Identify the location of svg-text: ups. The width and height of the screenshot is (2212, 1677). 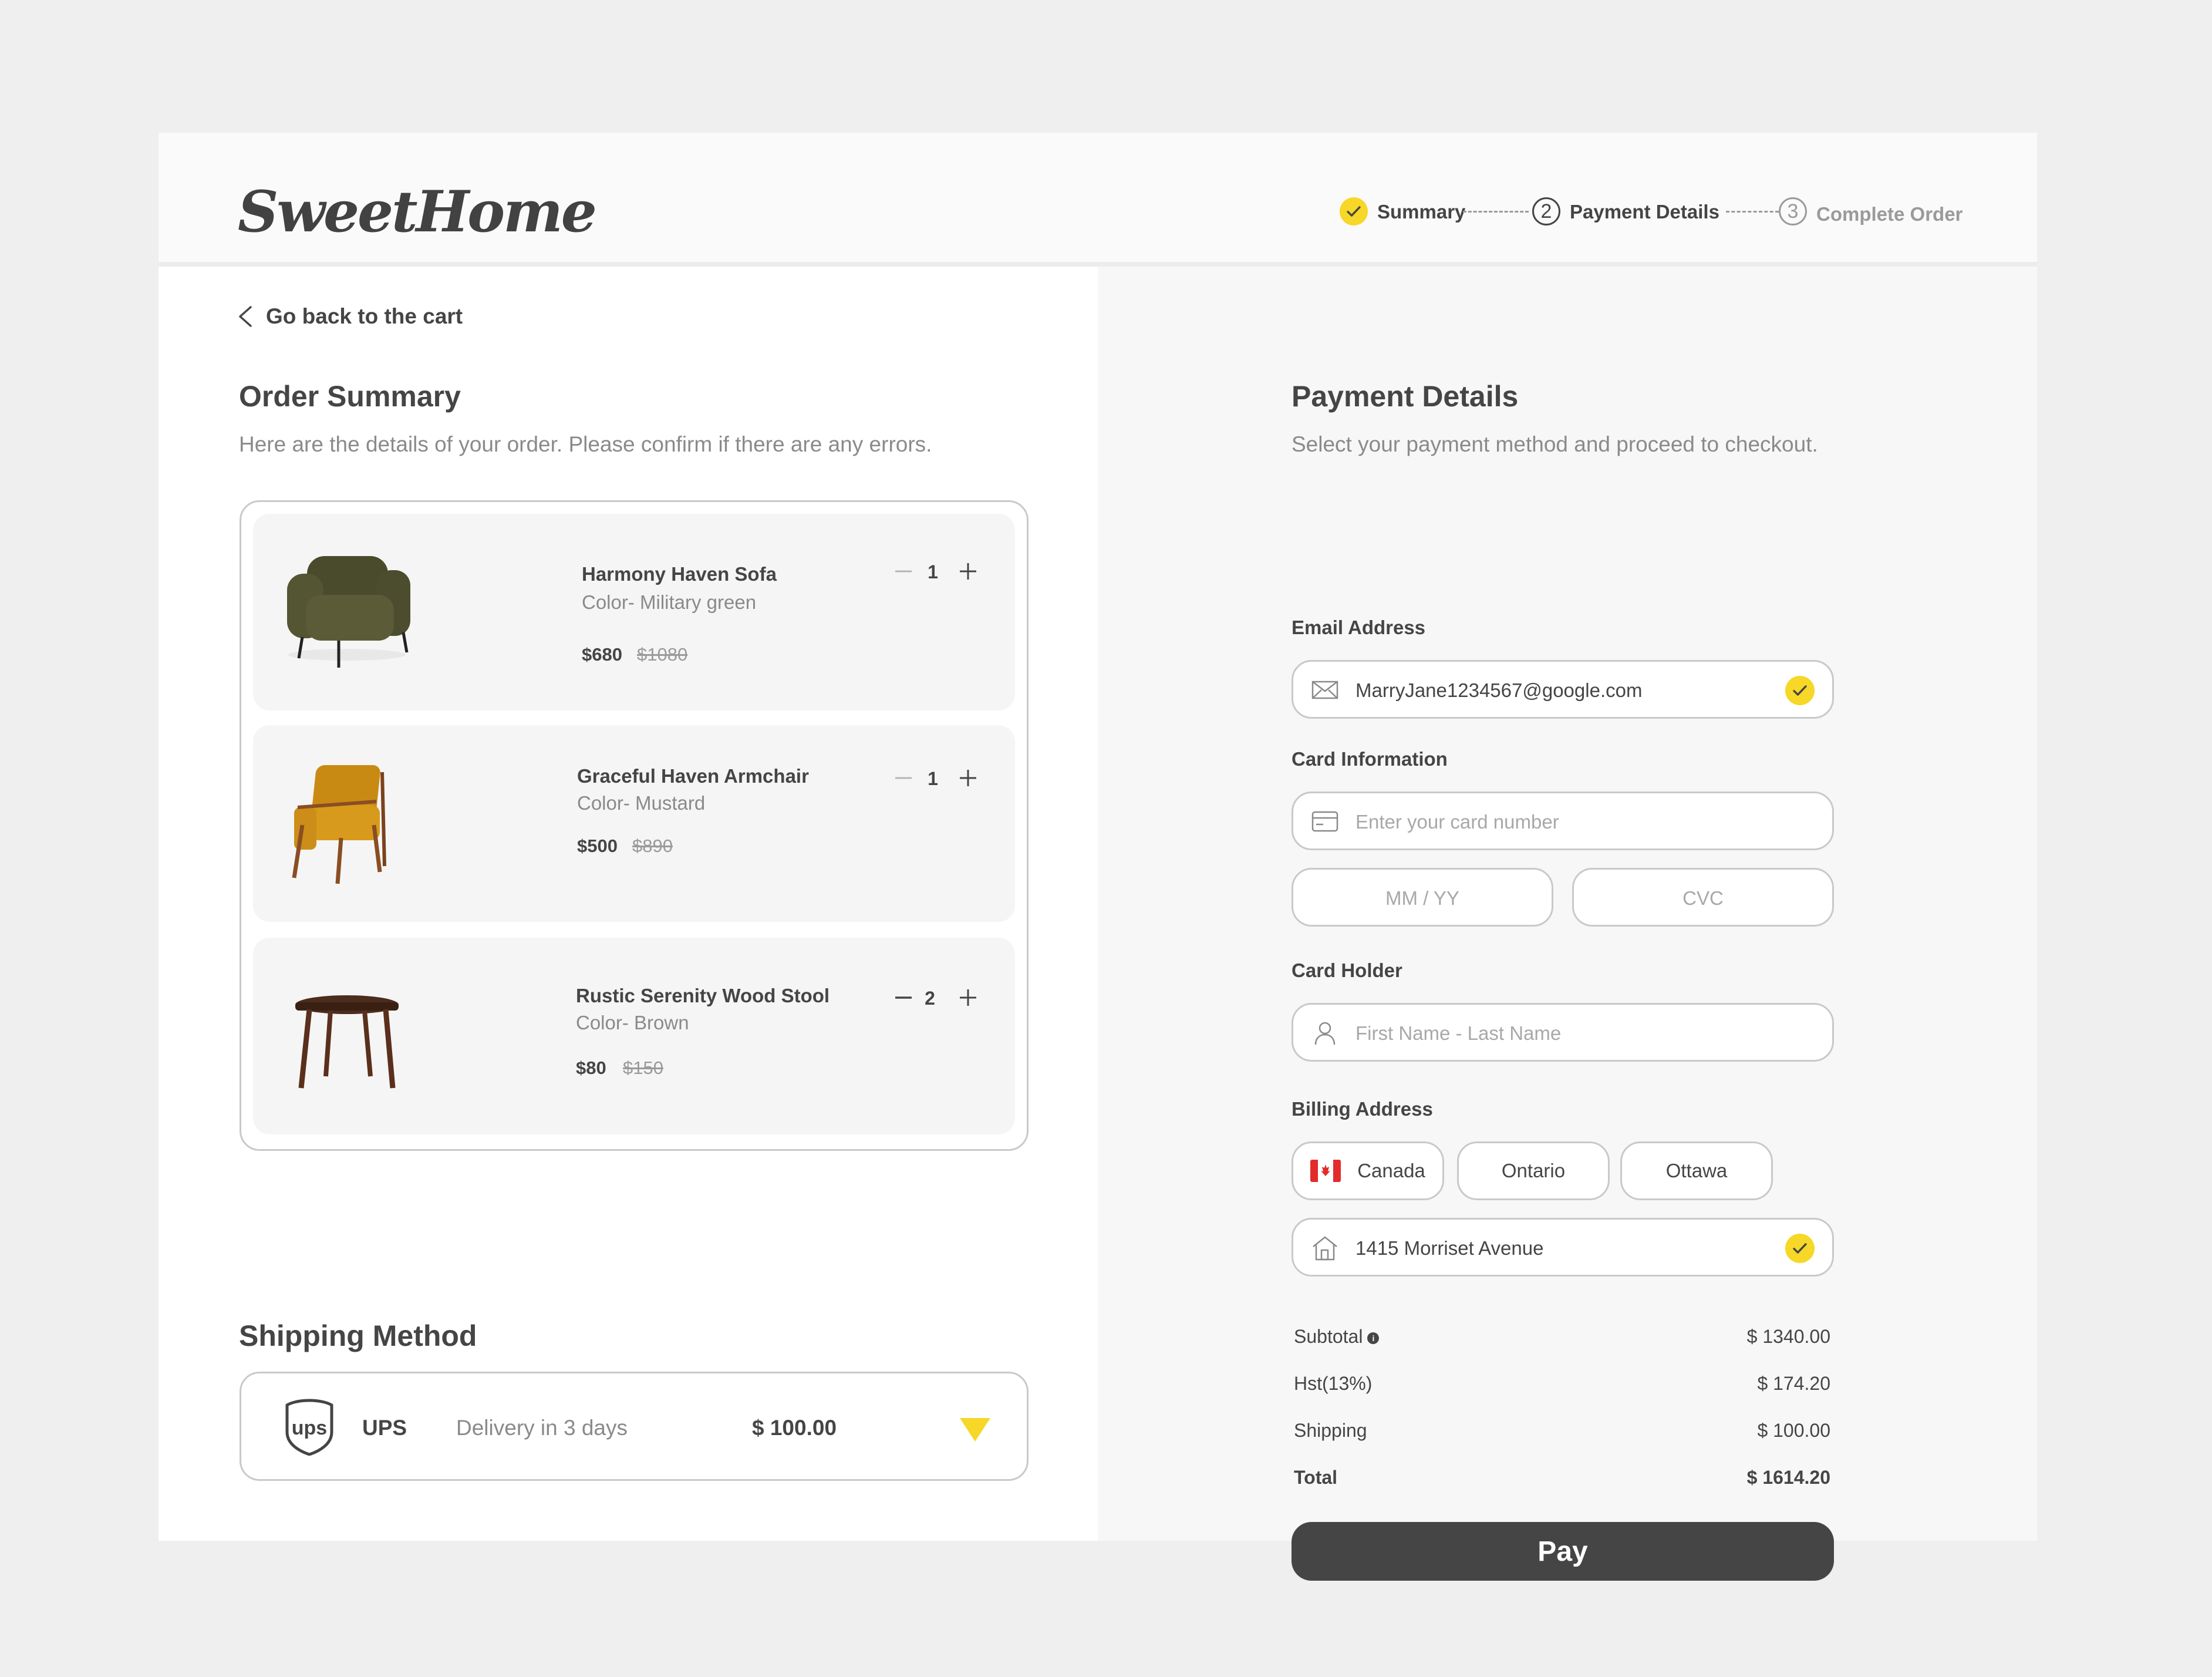
(310, 1428).